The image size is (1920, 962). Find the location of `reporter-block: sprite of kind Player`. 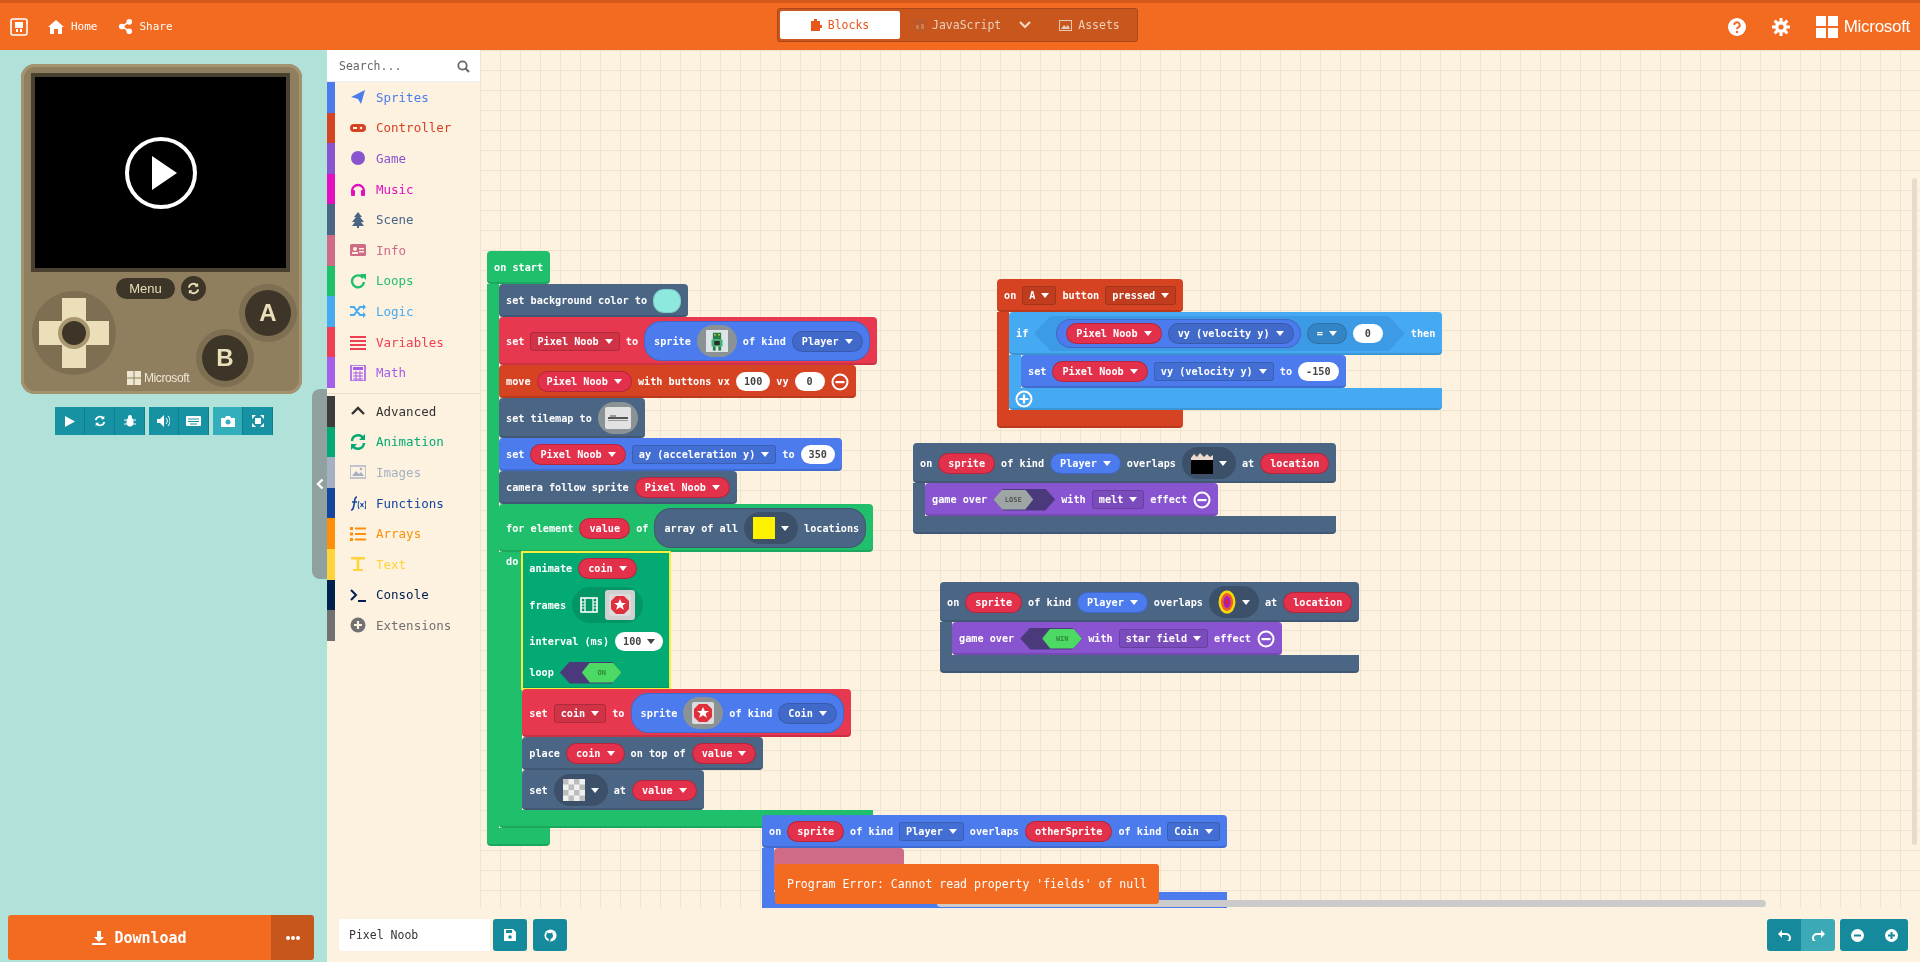

reporter-block: sprite of kind Player is located at coordinates (757, 341).